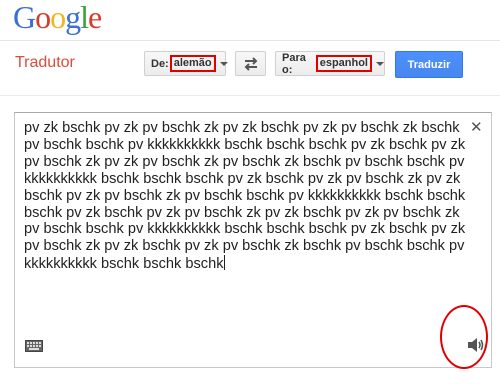 Image resolution: width=500 pixels, height=384 pixels. I want to click on target-language-prefix: Para o:, so click(294, 63).